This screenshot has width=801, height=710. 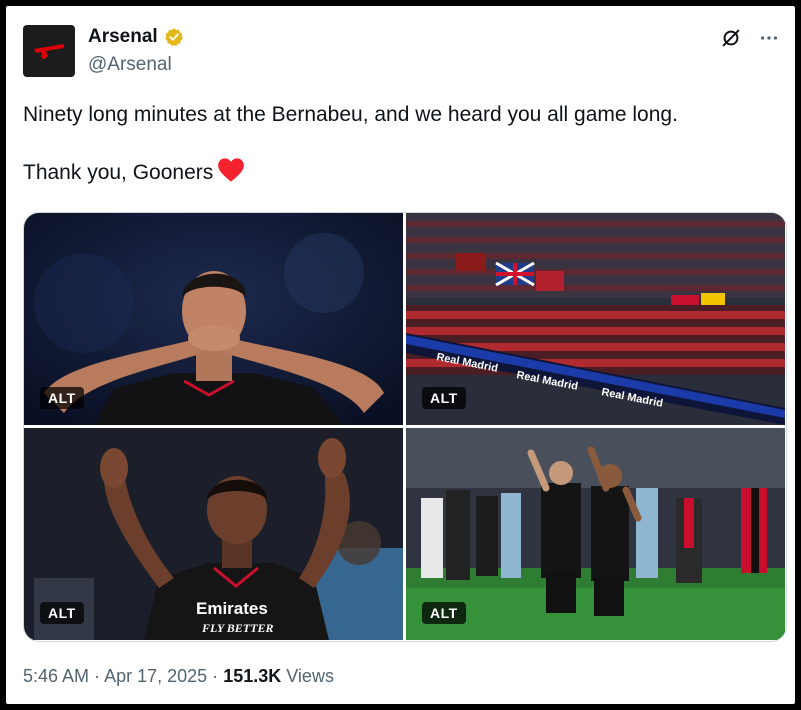 What do you see at coordinates (213, 319) in the screenshot?
I see `photo-player-kiss: ALT` at bounding box center [213, 319].